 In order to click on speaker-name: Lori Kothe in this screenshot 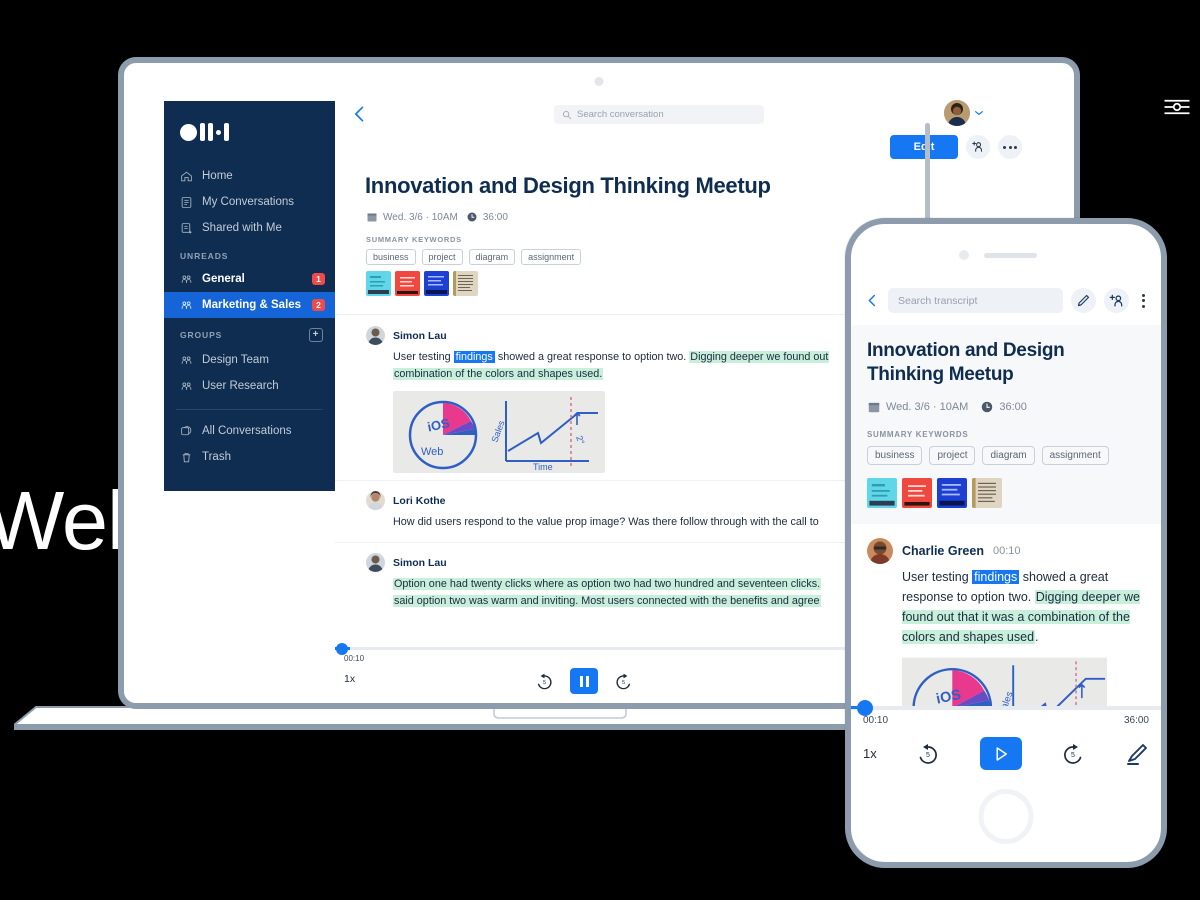, I will do `click(419, 500)`.